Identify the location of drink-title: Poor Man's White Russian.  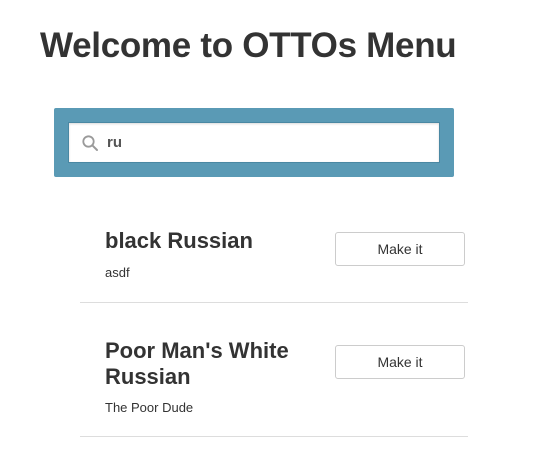
(197, 363).